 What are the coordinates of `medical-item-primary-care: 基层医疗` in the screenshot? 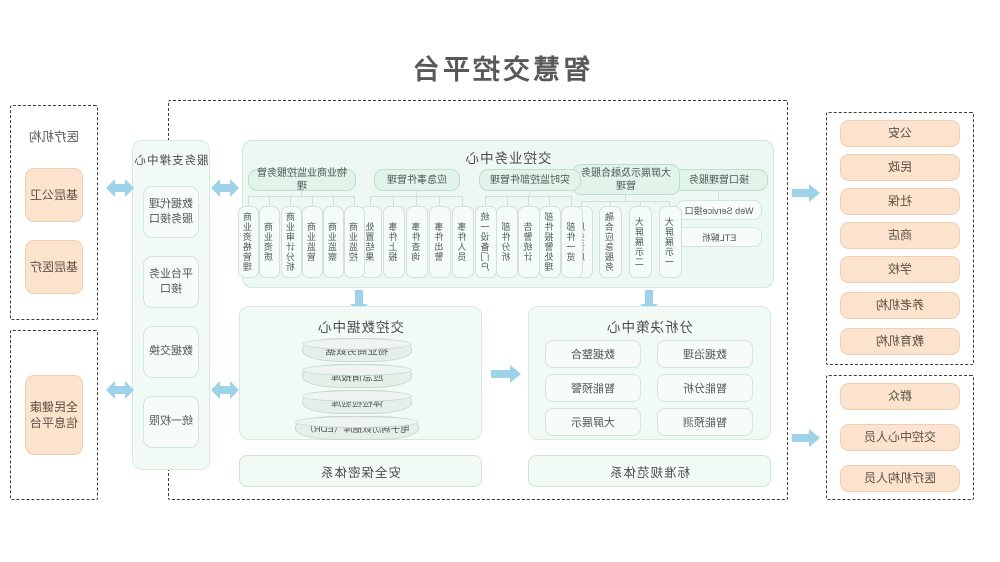 It's located at (54, 267).